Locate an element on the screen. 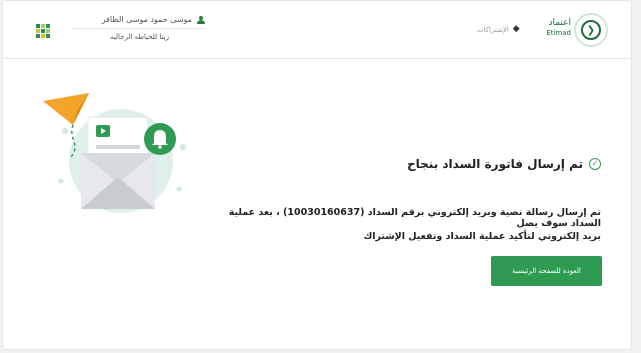 This screenshot has height=353, width=641. user-name-row: موسى حمود موسى الظافر is located at coordinates (153, 19).